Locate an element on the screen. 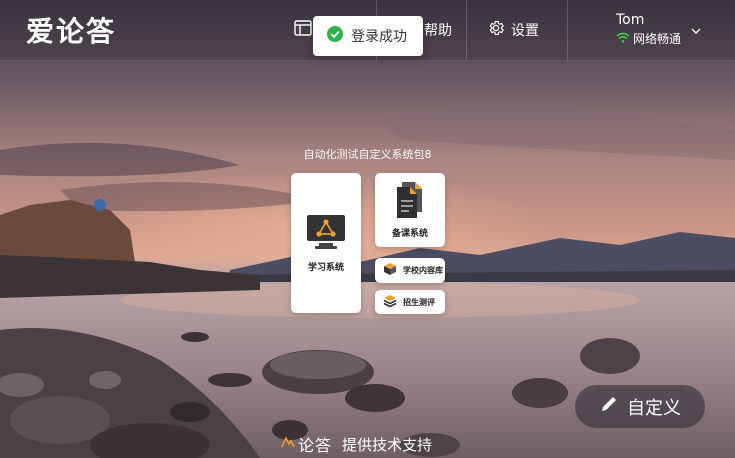 This screenshot has height=458, width=735. check-circle-icon is located at coordinates (335, 36).